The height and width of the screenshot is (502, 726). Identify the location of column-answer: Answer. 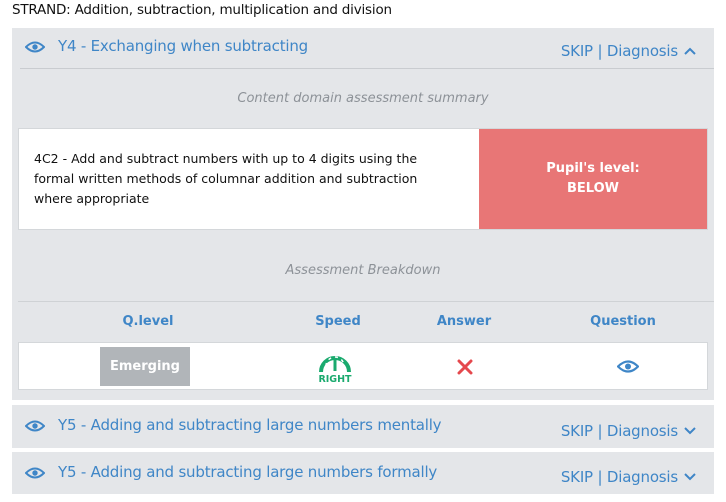
(464, 321).